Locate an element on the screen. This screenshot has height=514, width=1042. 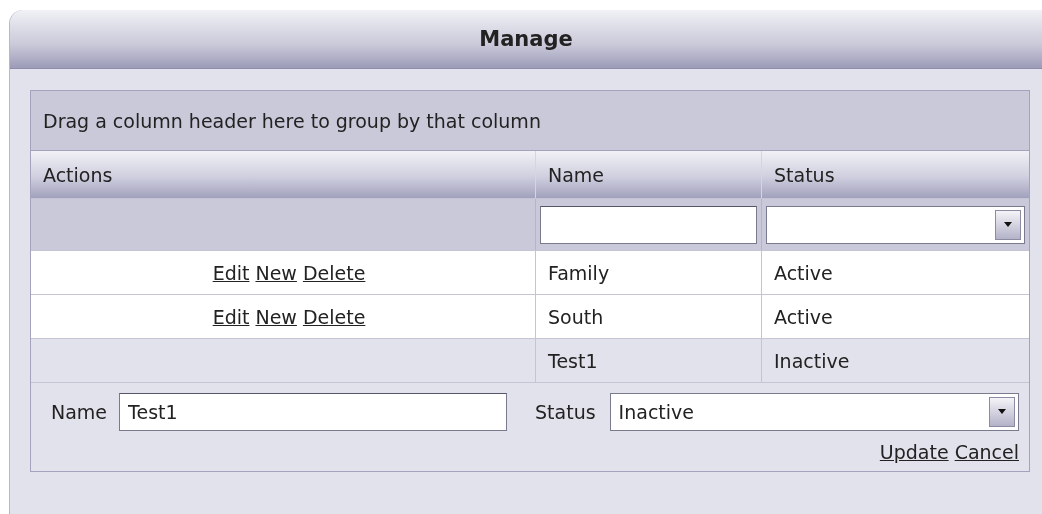
name-field: Test1 is located at coordinates (313, 412).